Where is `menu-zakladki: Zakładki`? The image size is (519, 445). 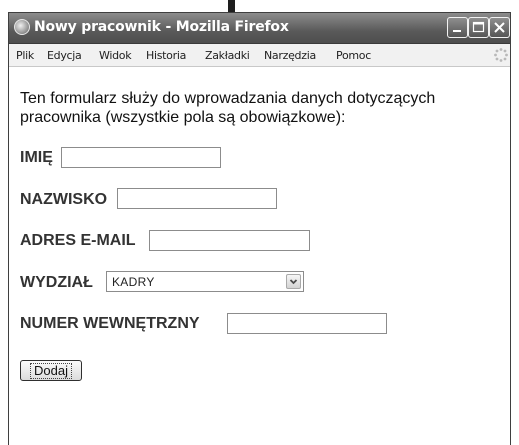
menu-zakladki: Zakładki is located at coordinates (227, 55).